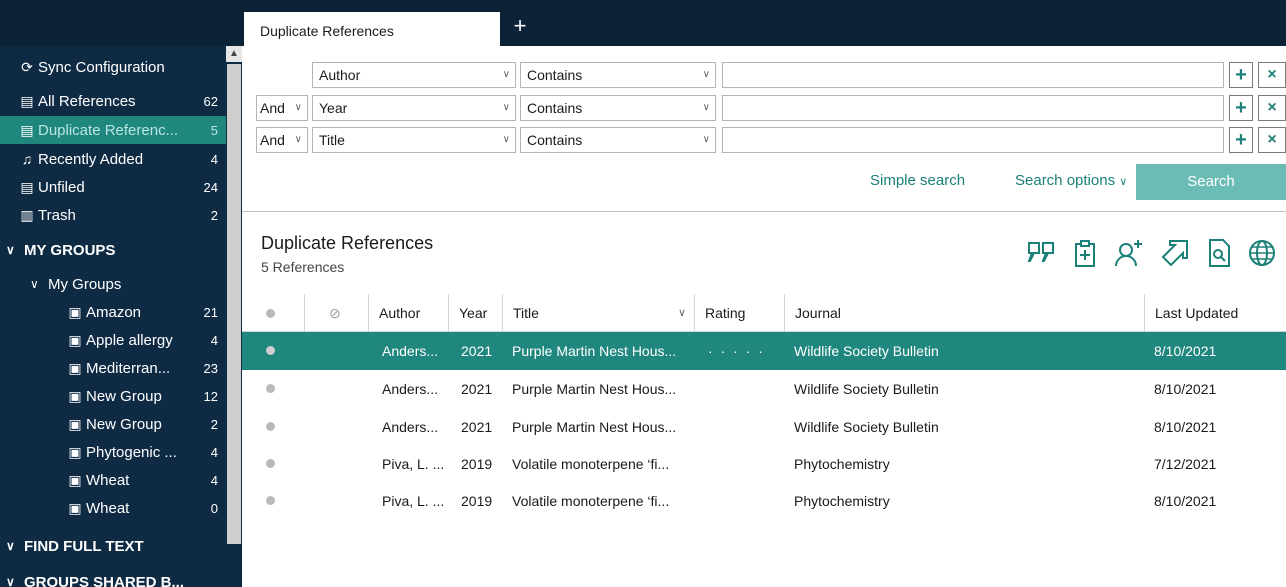 Image resolution: width=1286 pixels, height=587 pixels. I want to click on search-row: And ∨ Year ∨ Contains ∨ + ×, so click(764, 109).